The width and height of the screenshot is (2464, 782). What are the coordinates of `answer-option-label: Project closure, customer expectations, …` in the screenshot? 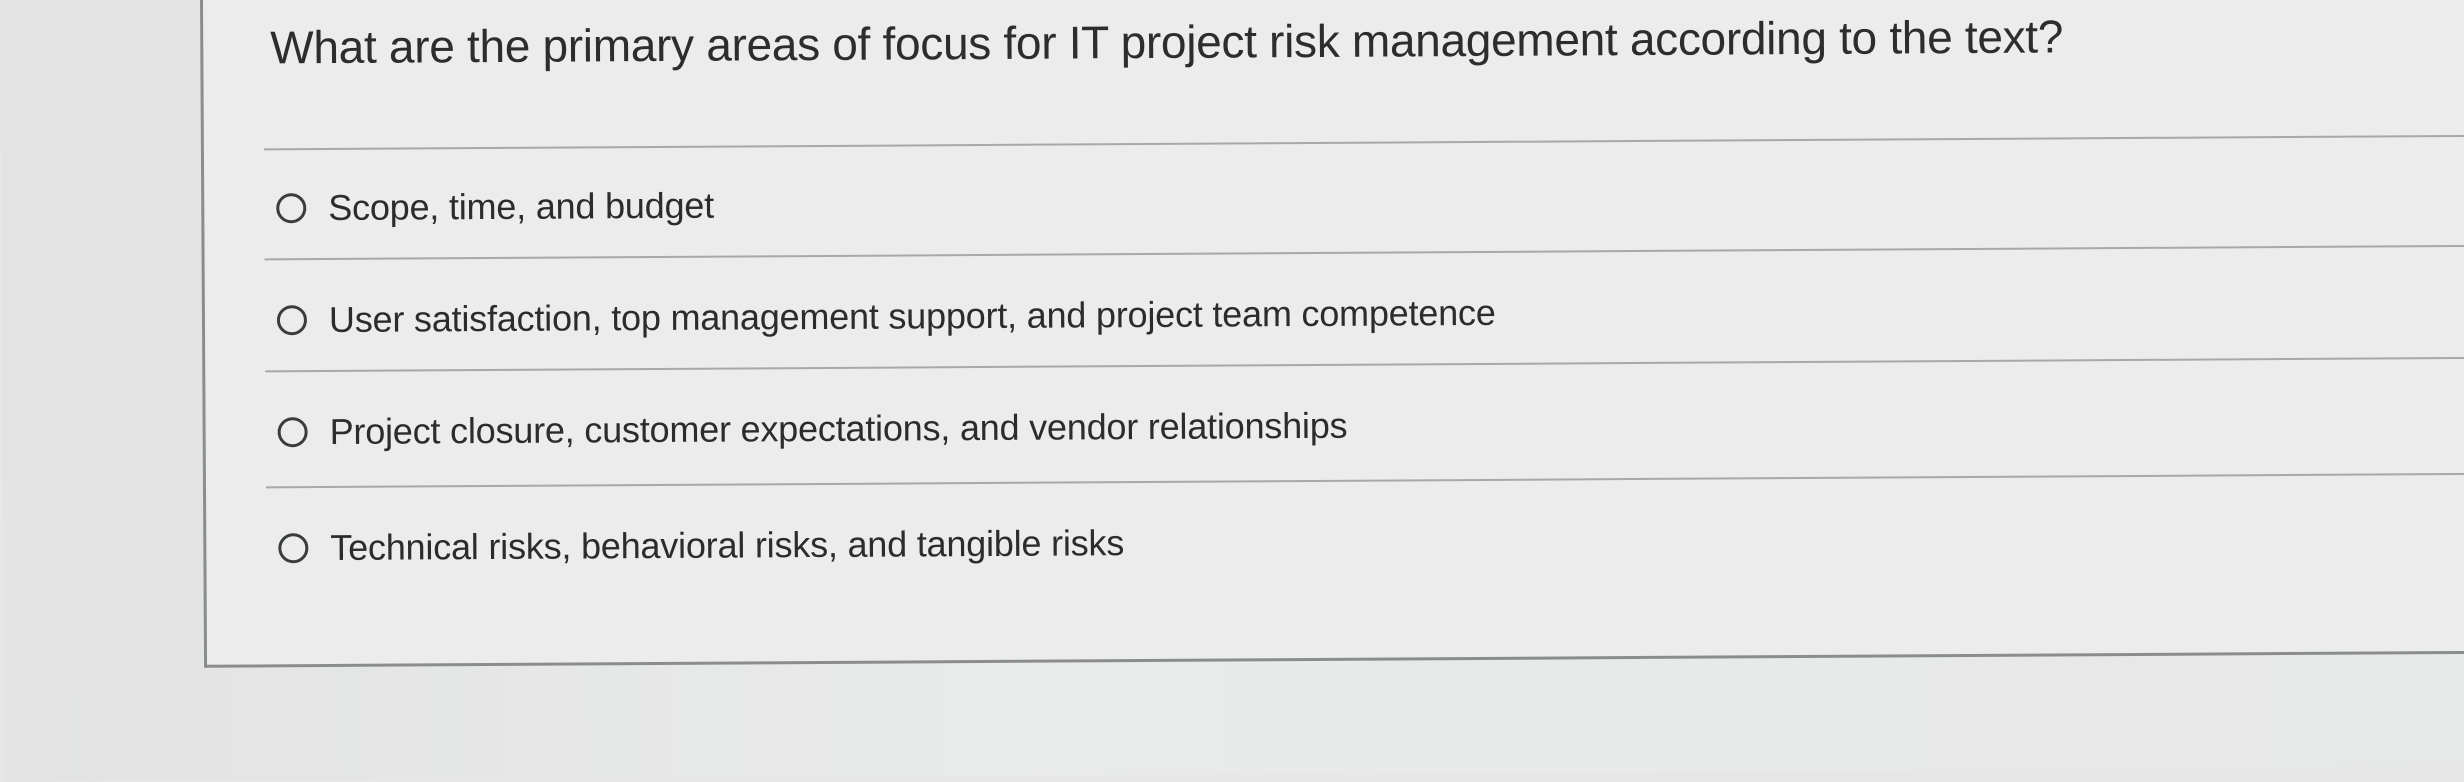 It's located at (838, 428).